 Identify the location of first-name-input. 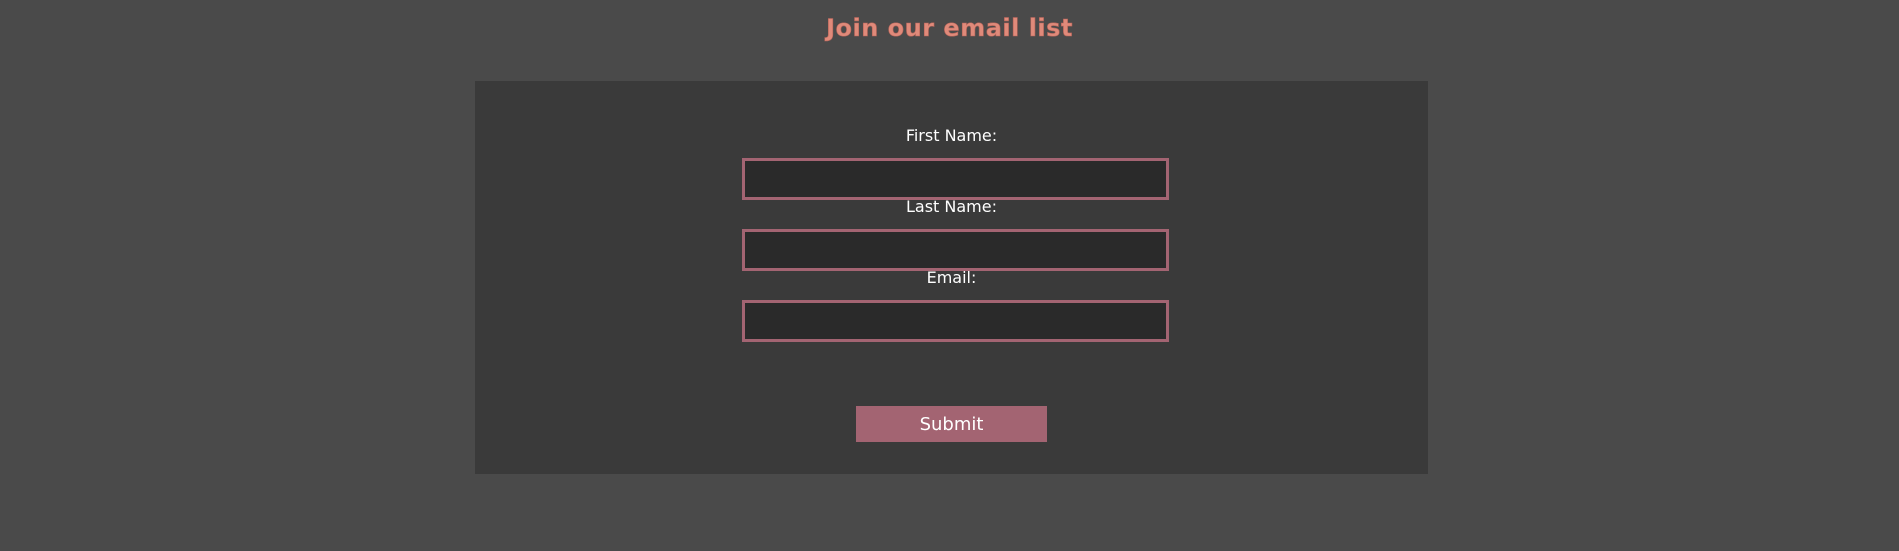
(955, 179).